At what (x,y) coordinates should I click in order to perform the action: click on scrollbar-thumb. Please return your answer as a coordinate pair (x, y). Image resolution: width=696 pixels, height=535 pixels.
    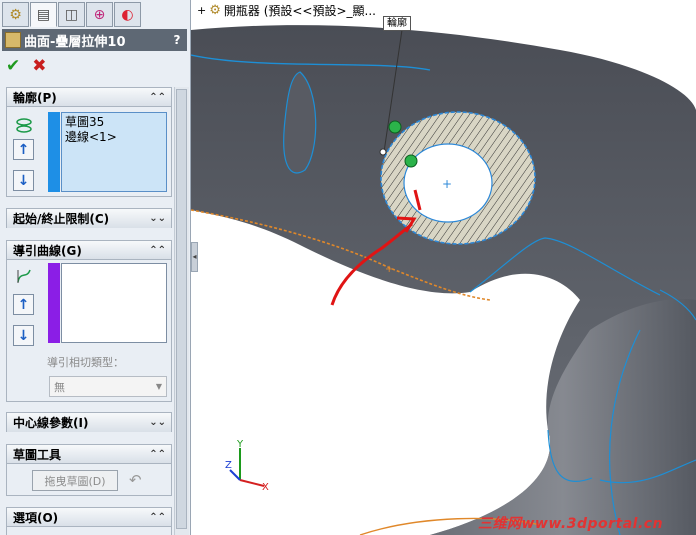
    Looking at the image, I should click on (181, 309).